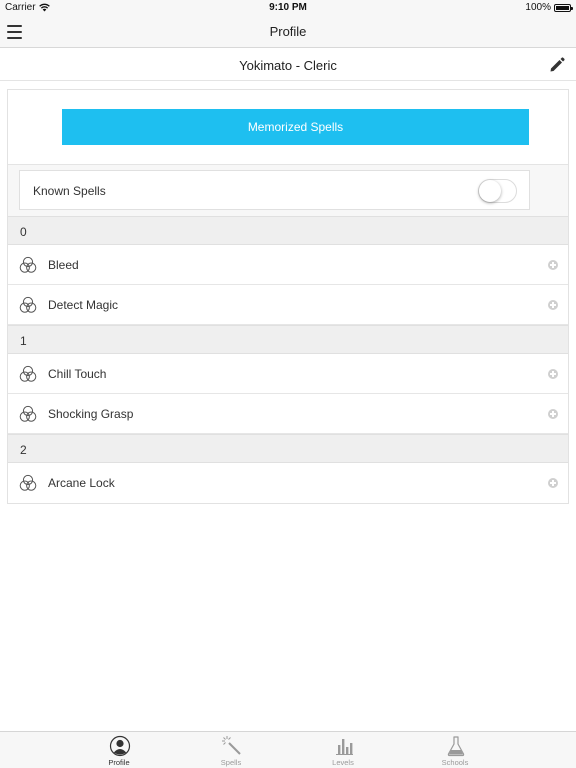 Image resolution: width=576 pixels, height=768 pixels. I want to click on battery-indicator: 100%, so click(549, 7).